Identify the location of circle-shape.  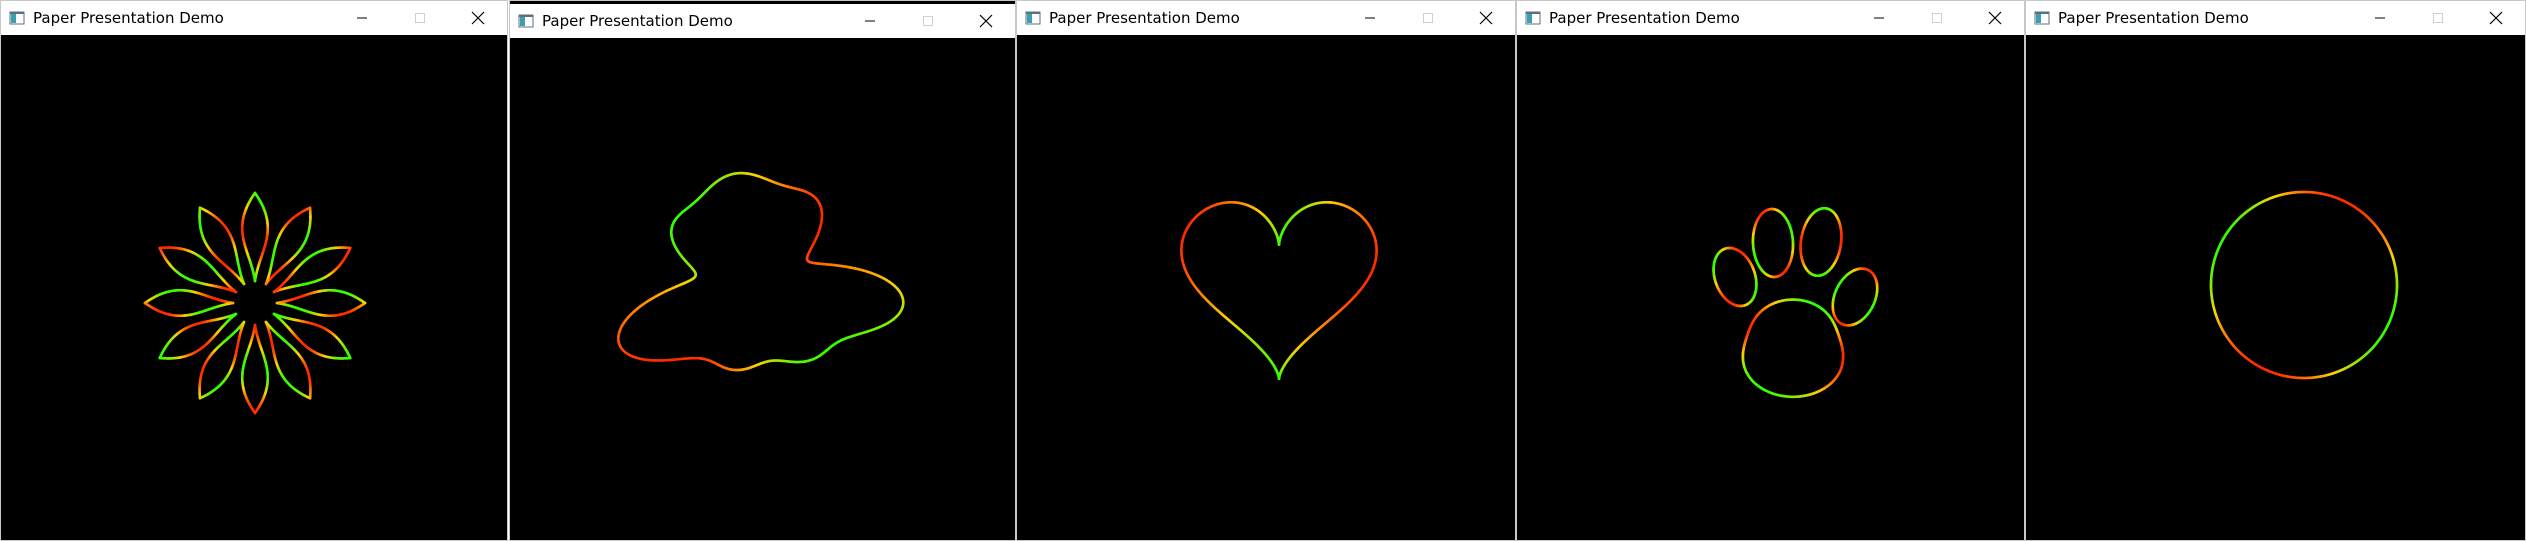
(2304, 285).